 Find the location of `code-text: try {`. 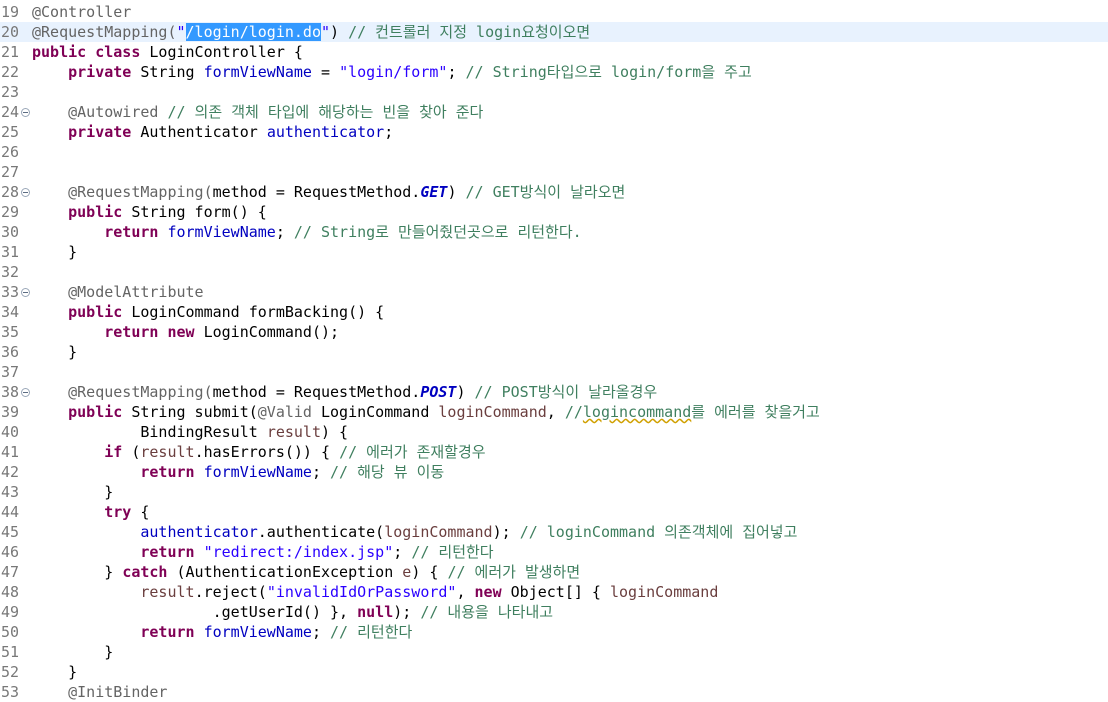

code-text: try { is located at coordinates (90, 512).